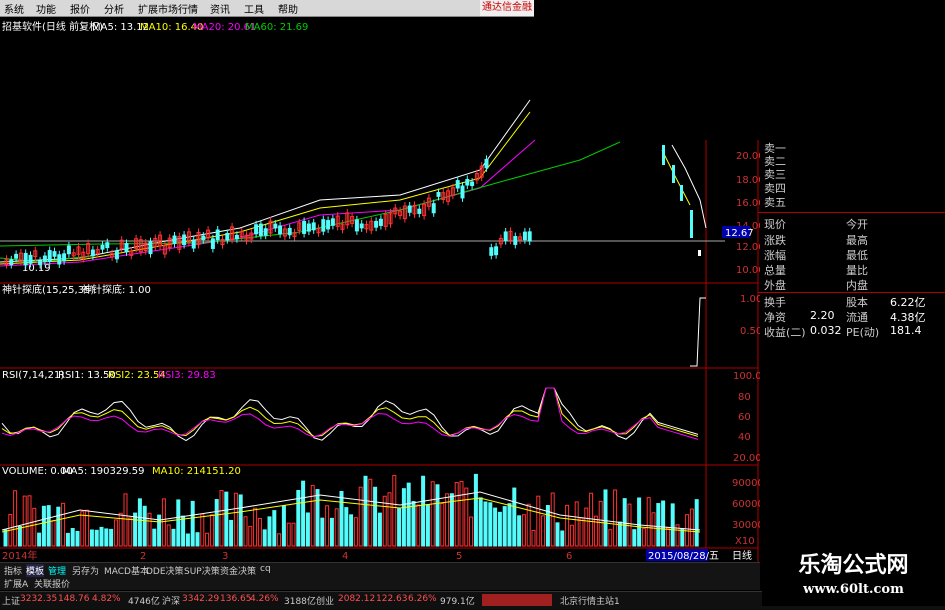 The image size is (945, 610). I want to click on ma60-value: MA60: 21.69, so click(276, 27).